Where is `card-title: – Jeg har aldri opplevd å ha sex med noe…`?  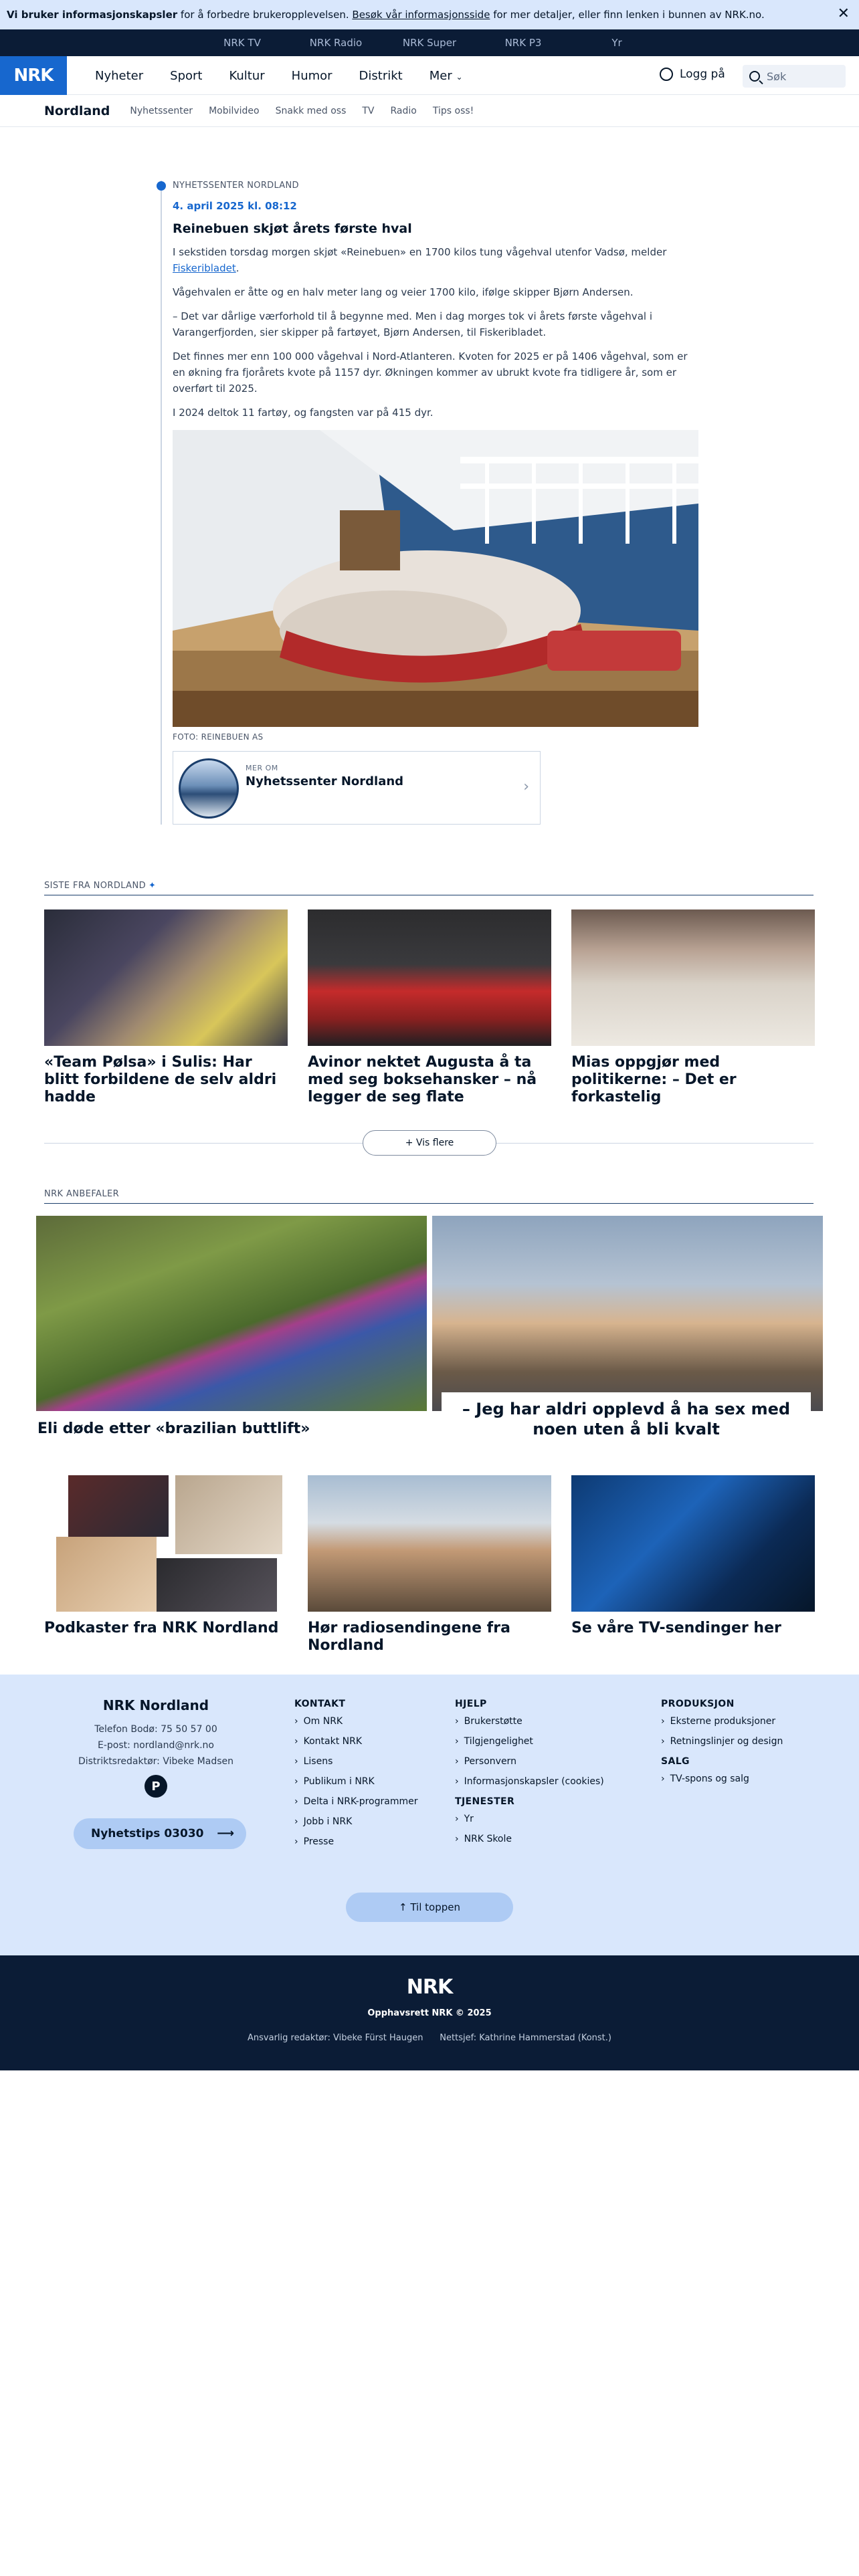
card-title: – Jeg har aldri opplevd å ha sex med noe… is located at coordinates (627, 1419).